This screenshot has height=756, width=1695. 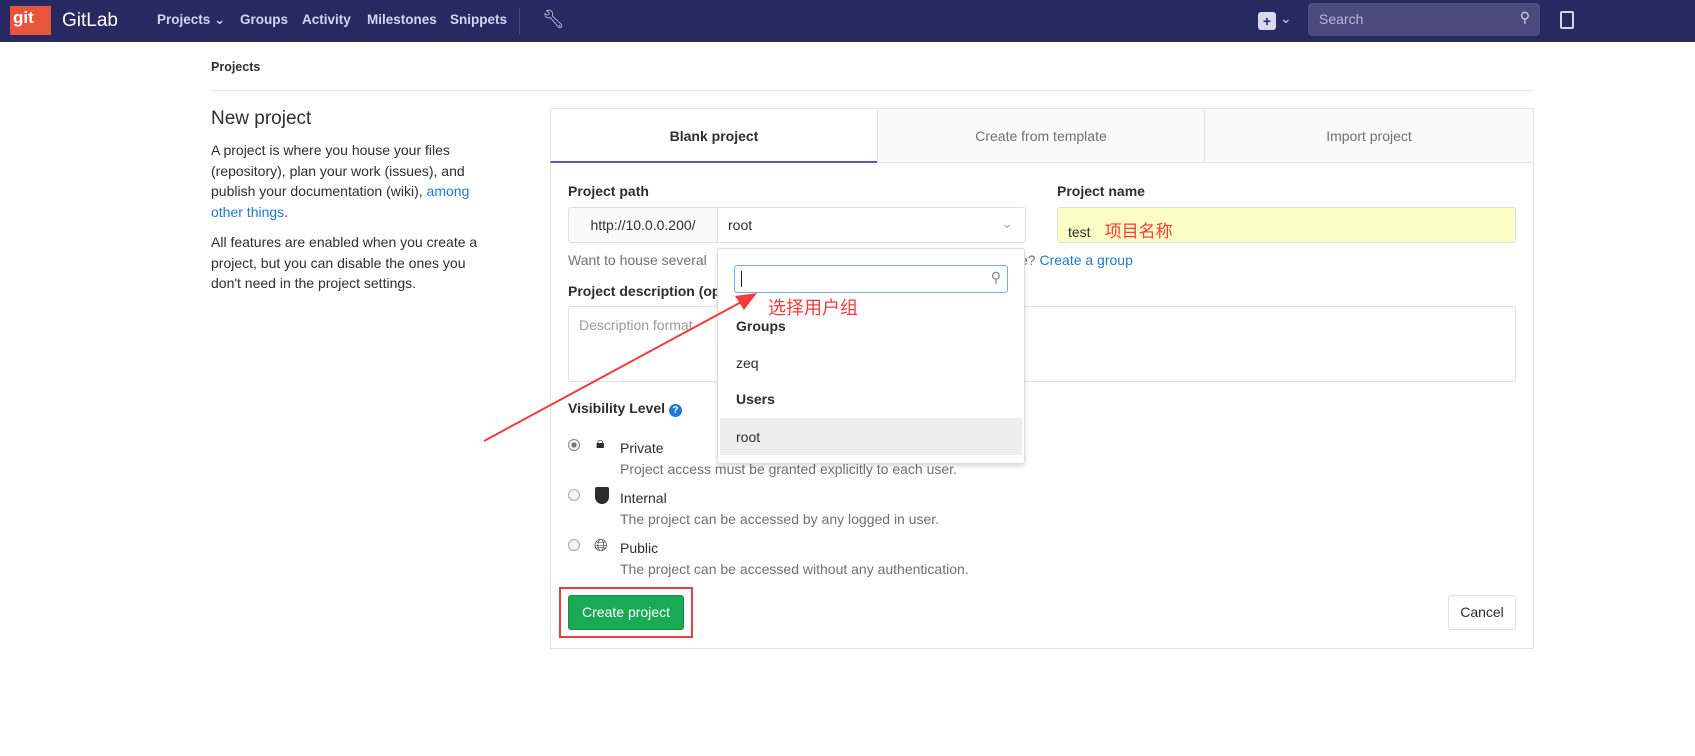 I want to click on arrow-line, so click(x=614, y=370).